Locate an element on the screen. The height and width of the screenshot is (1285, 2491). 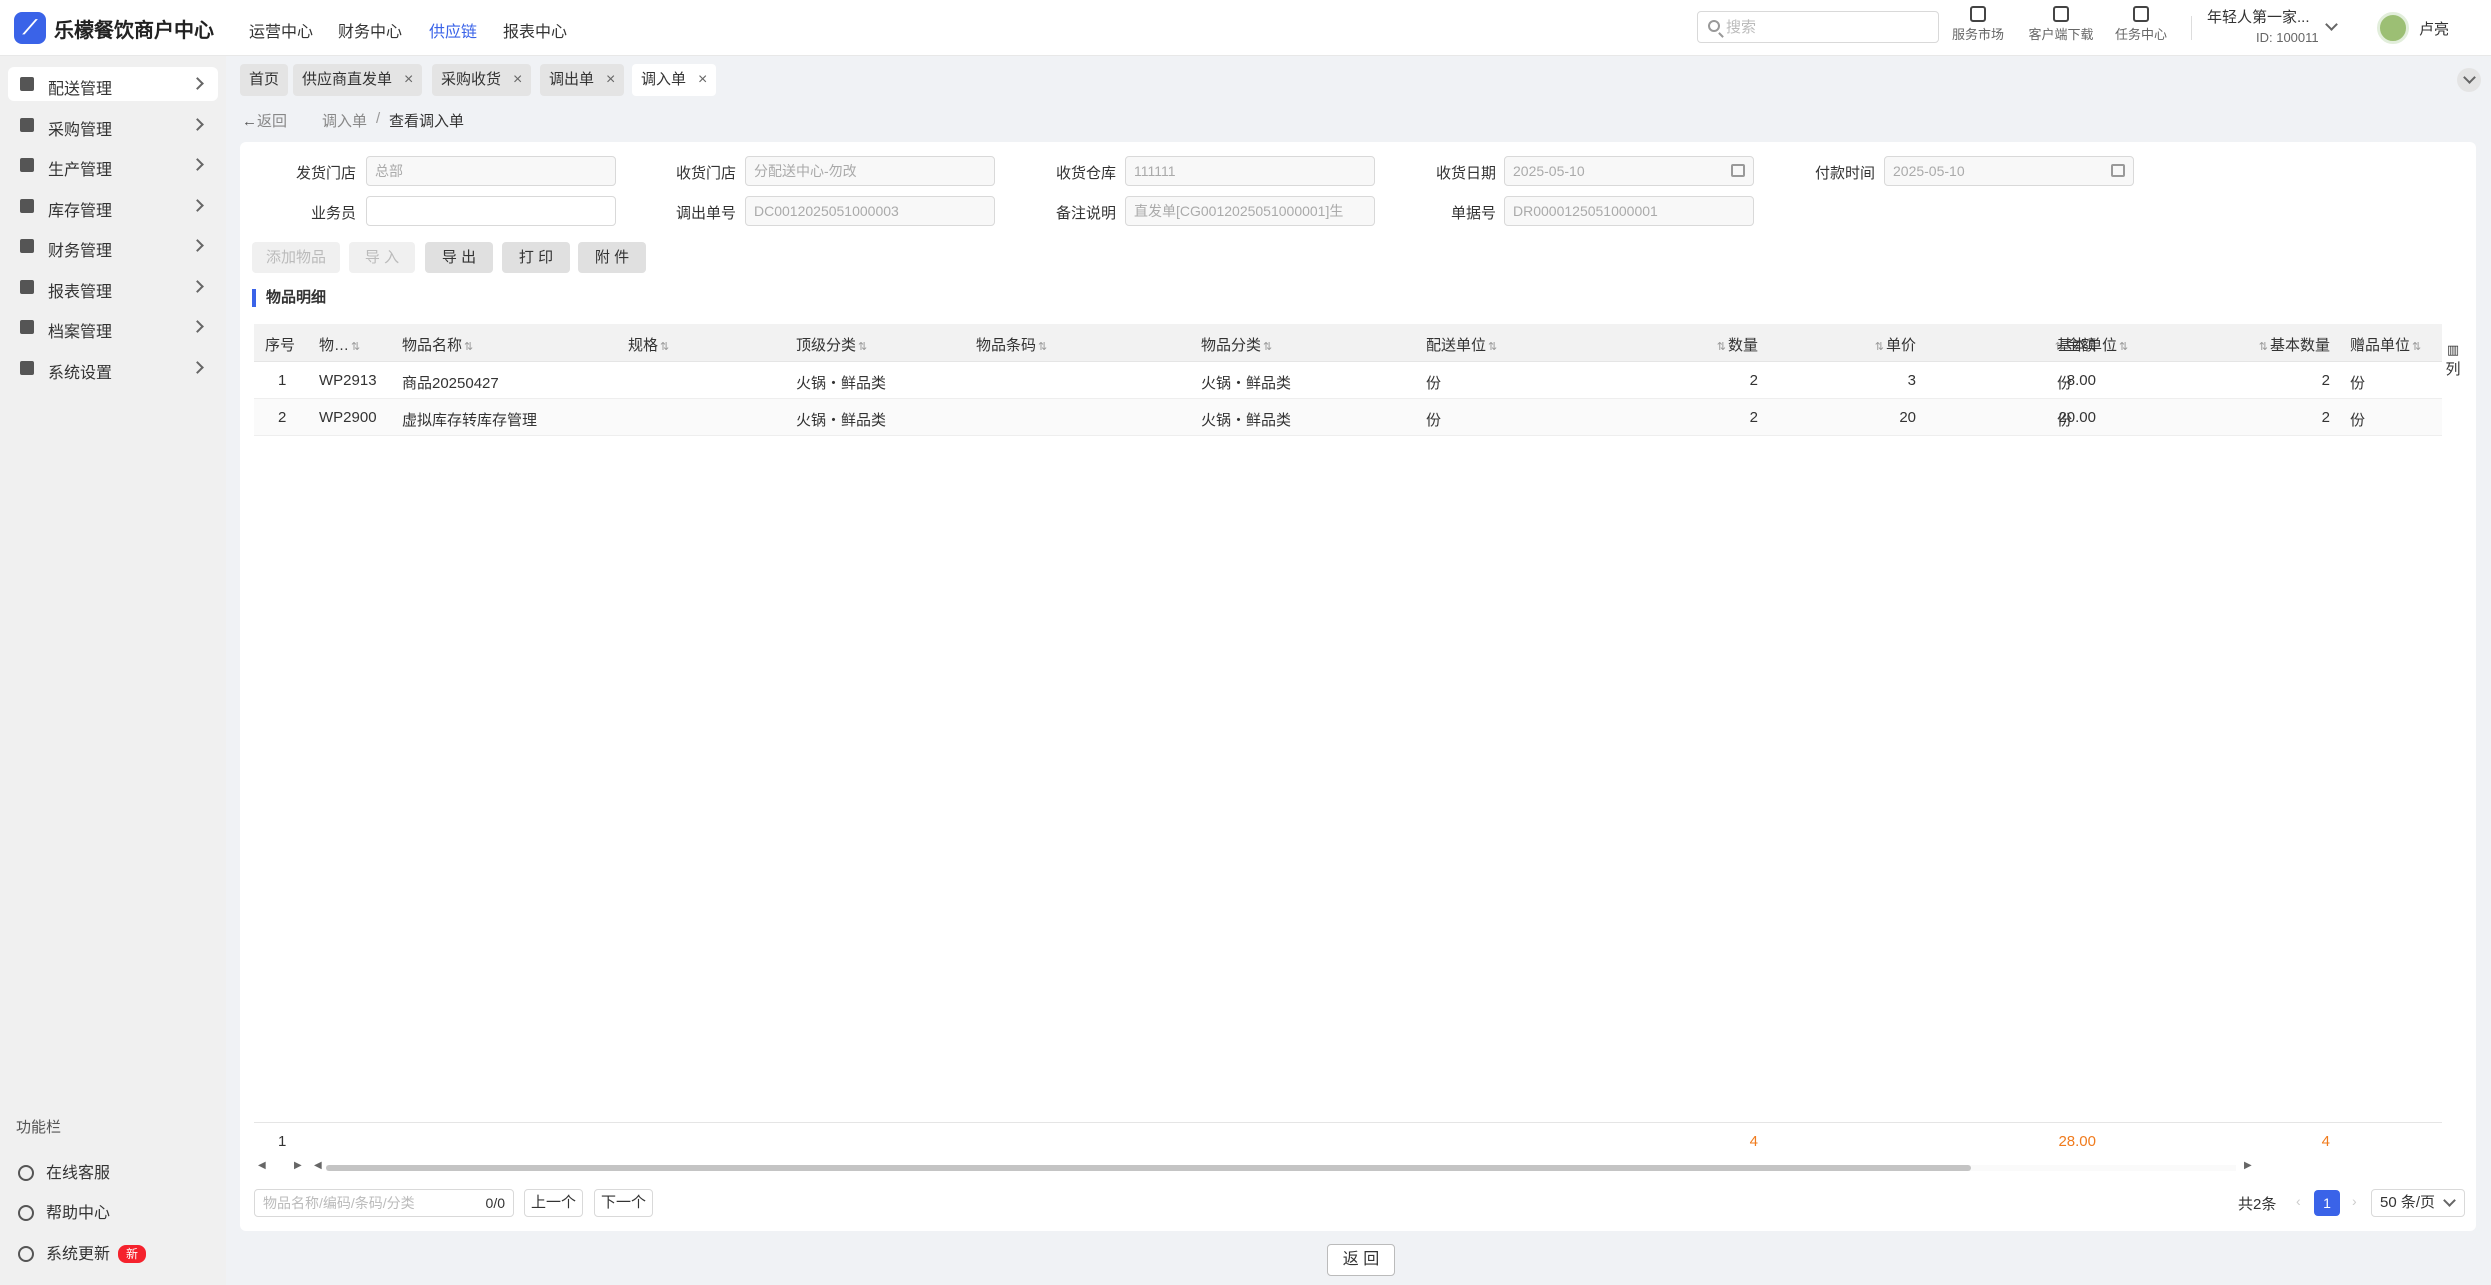
sidebar-item-settings: 系统设置 is located at coordinates (113, 368).